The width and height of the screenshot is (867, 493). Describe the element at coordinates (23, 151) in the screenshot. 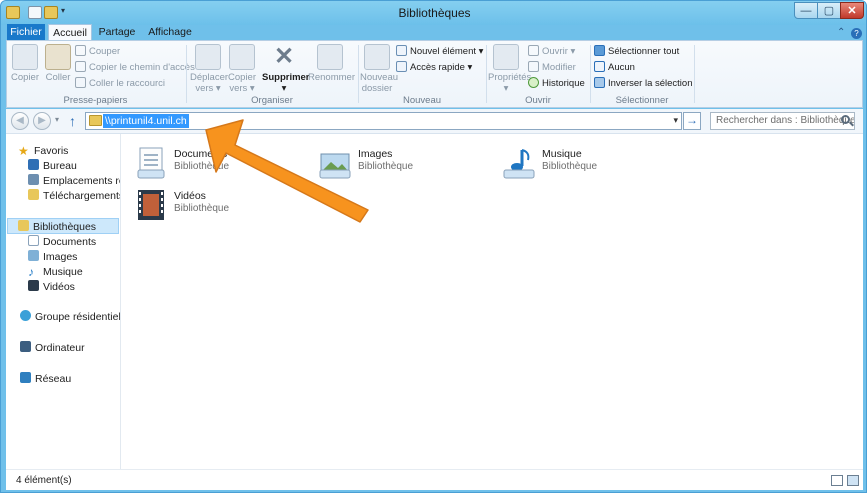

I see `star-icon: ★` at that location.